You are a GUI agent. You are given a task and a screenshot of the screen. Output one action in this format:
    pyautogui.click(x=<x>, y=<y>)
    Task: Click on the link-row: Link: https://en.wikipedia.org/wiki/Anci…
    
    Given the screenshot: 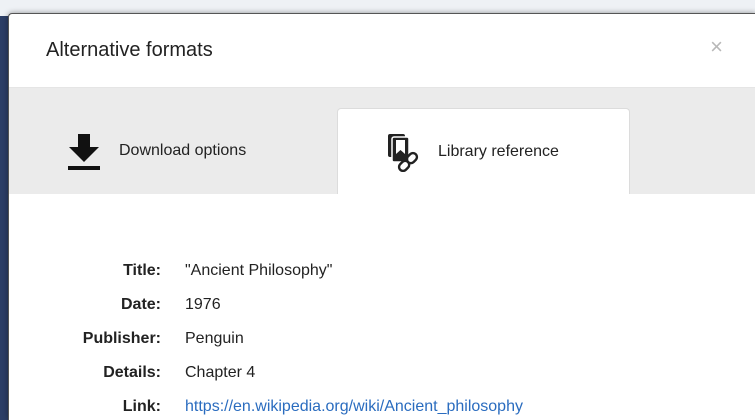 What is the action you would take?
    pyautogui.click(x=266, y=405)
    